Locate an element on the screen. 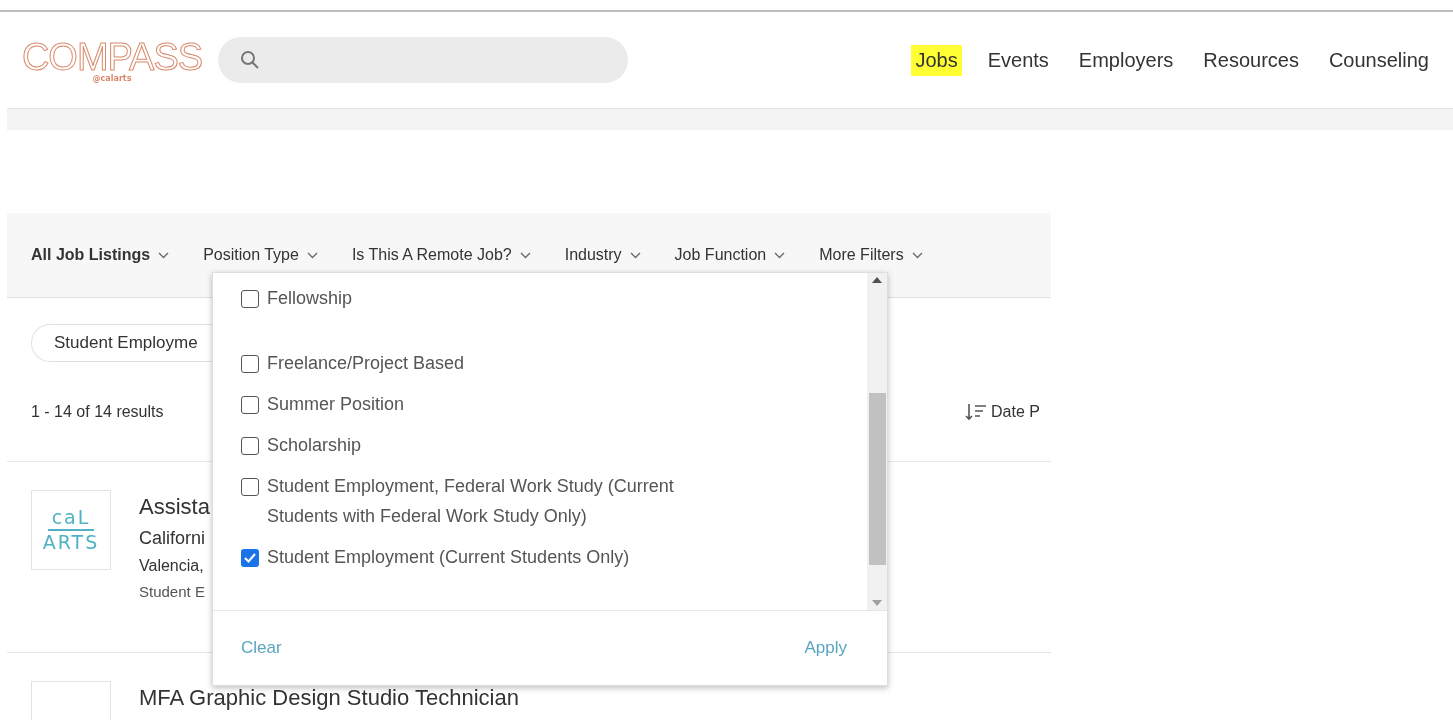  logo-text: caL is located at coordinates (71, 518).